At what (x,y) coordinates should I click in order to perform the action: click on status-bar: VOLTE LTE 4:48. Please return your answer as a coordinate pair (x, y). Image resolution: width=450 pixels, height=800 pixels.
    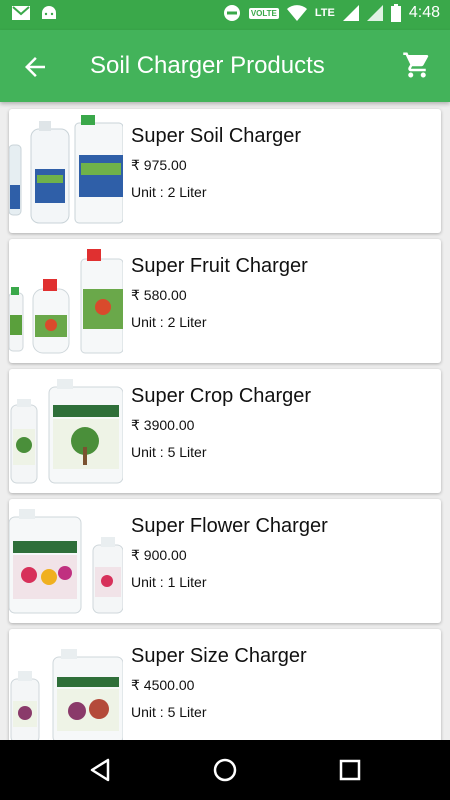
    Looking at the image, I should click on (225, 15).